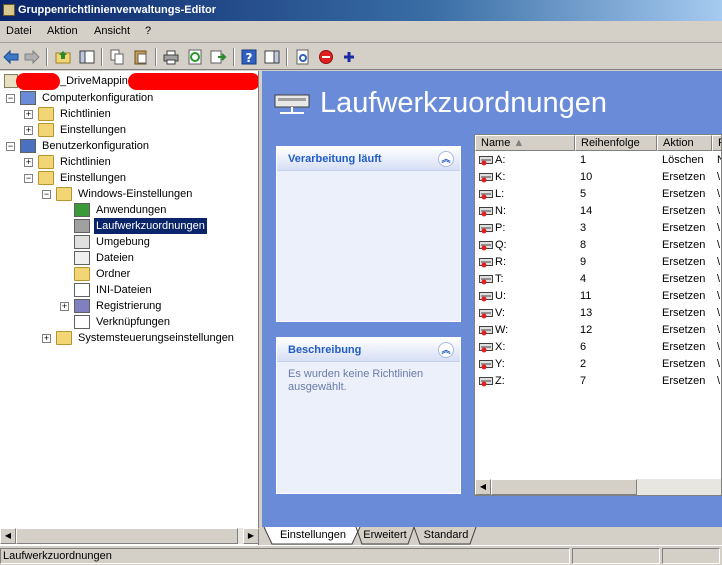 The height and width of the screenshot is (565, 722). What do you see at coordinates (598, 211) in the screenshot?
I see `list-item: N: 14 Ersetzen \` at bounding box center [598, 211].